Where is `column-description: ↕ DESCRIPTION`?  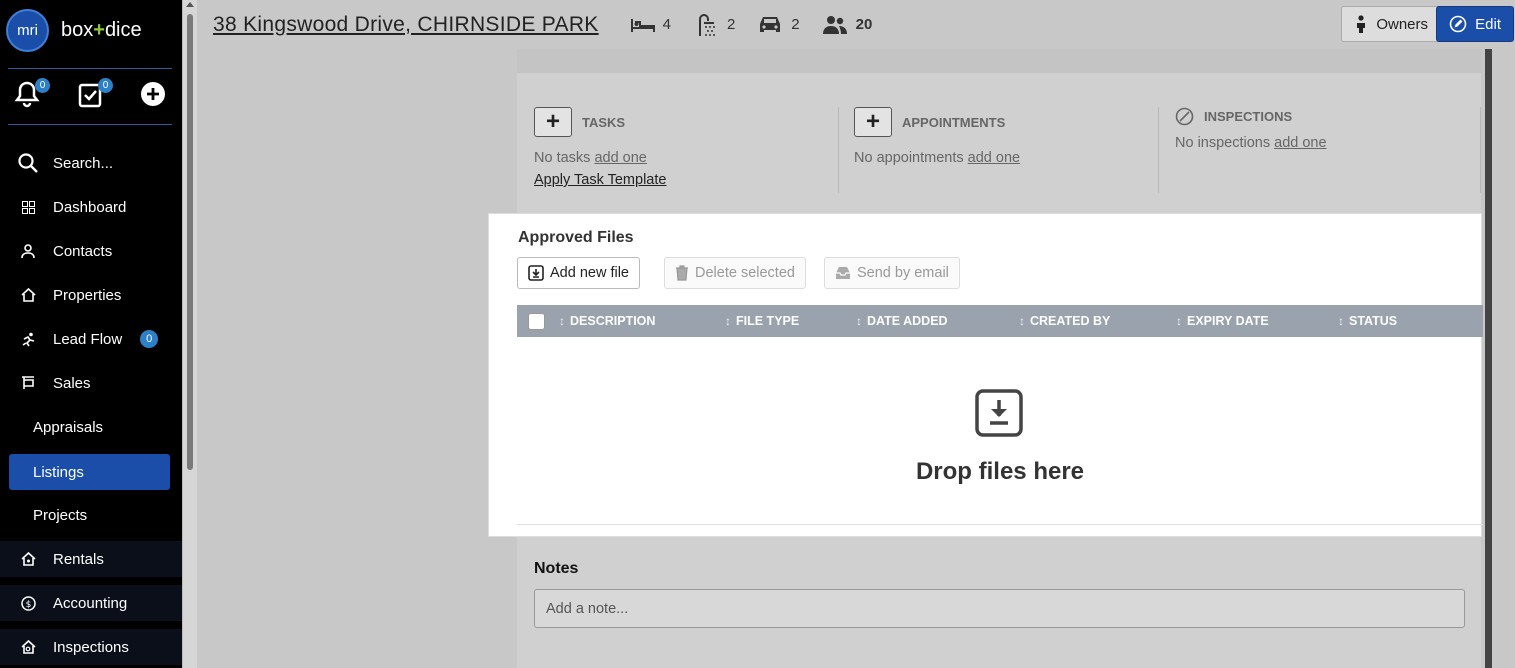
column-description: ↕ DESCRIPTION is located at coordinates (607, 321).